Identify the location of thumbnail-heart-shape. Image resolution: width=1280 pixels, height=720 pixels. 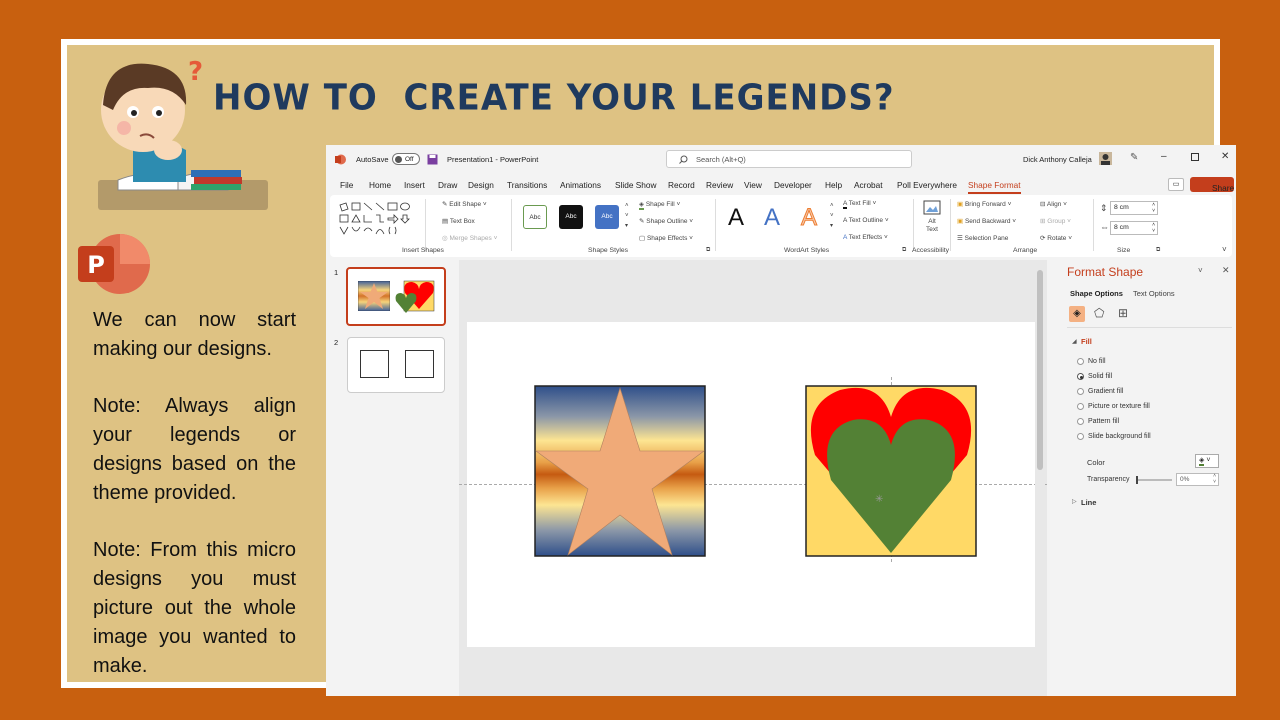
(415, 296).